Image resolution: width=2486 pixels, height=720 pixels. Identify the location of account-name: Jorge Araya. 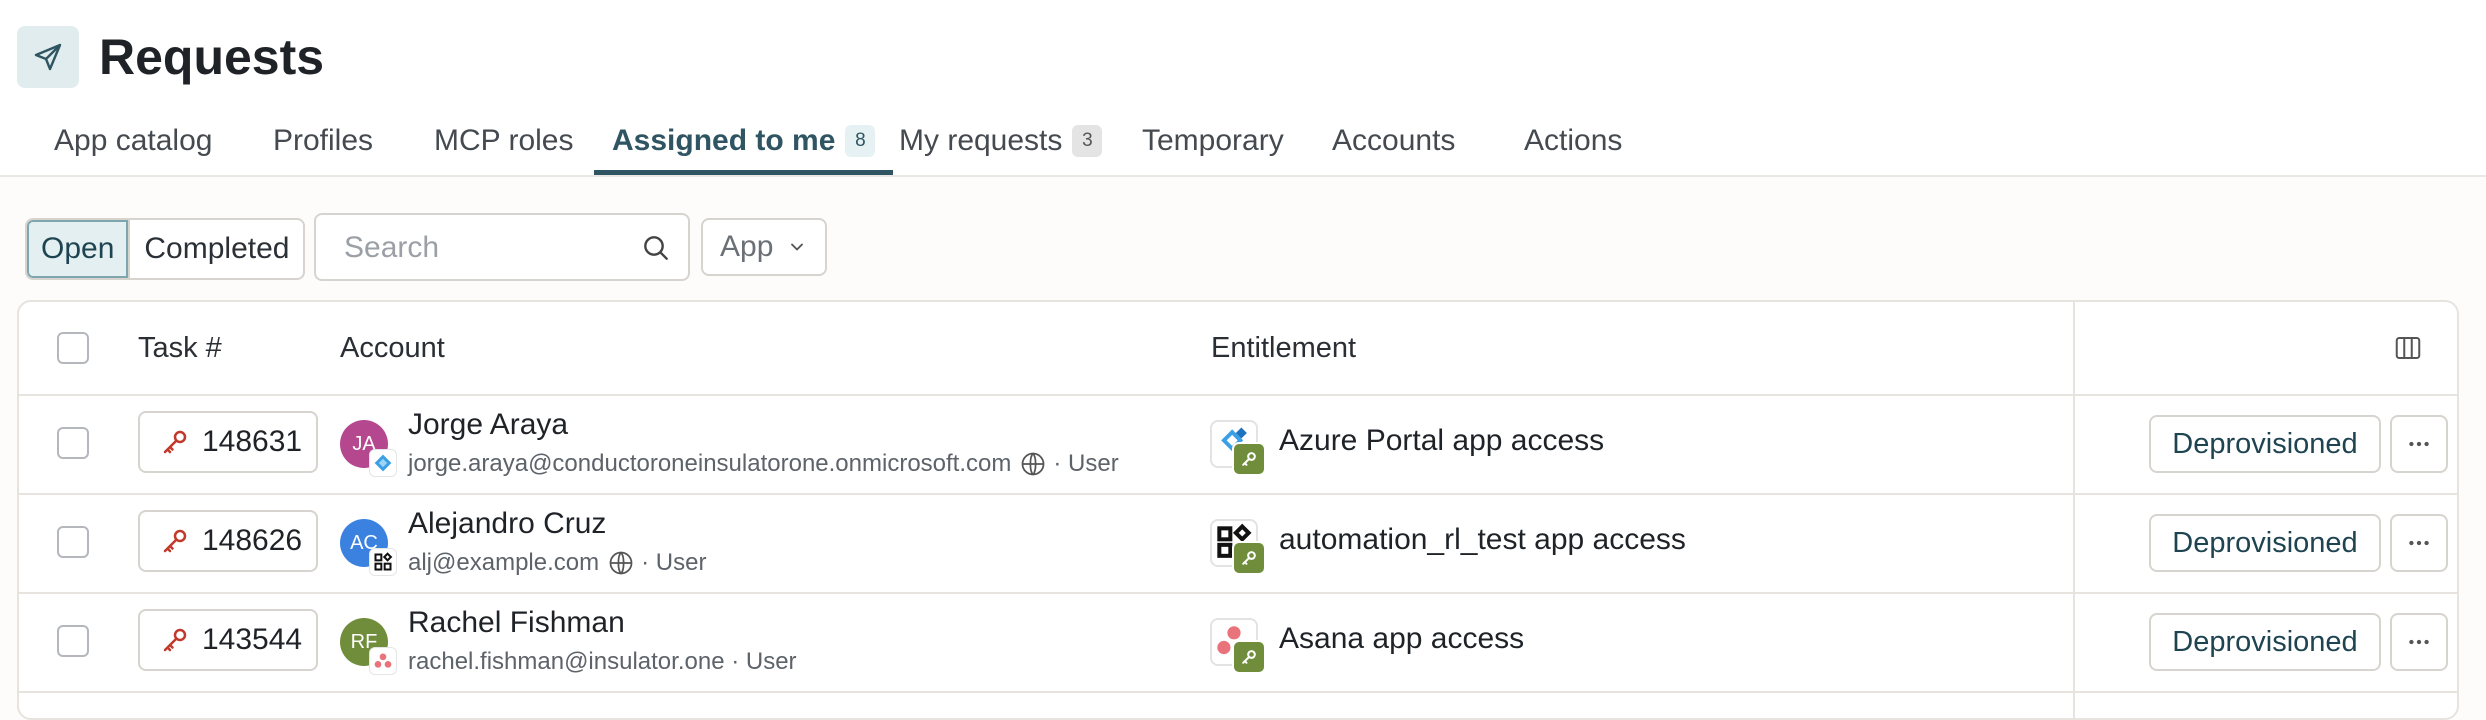
(488, 424).